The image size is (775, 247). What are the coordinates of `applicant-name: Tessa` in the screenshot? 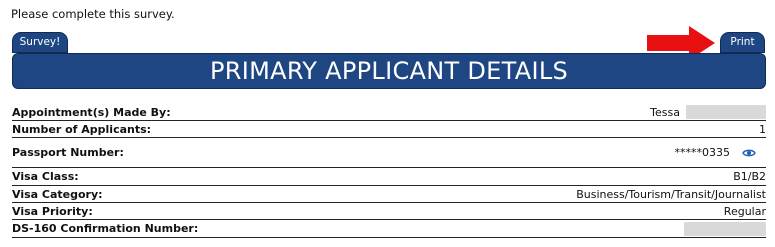 It's located at (665, 112).